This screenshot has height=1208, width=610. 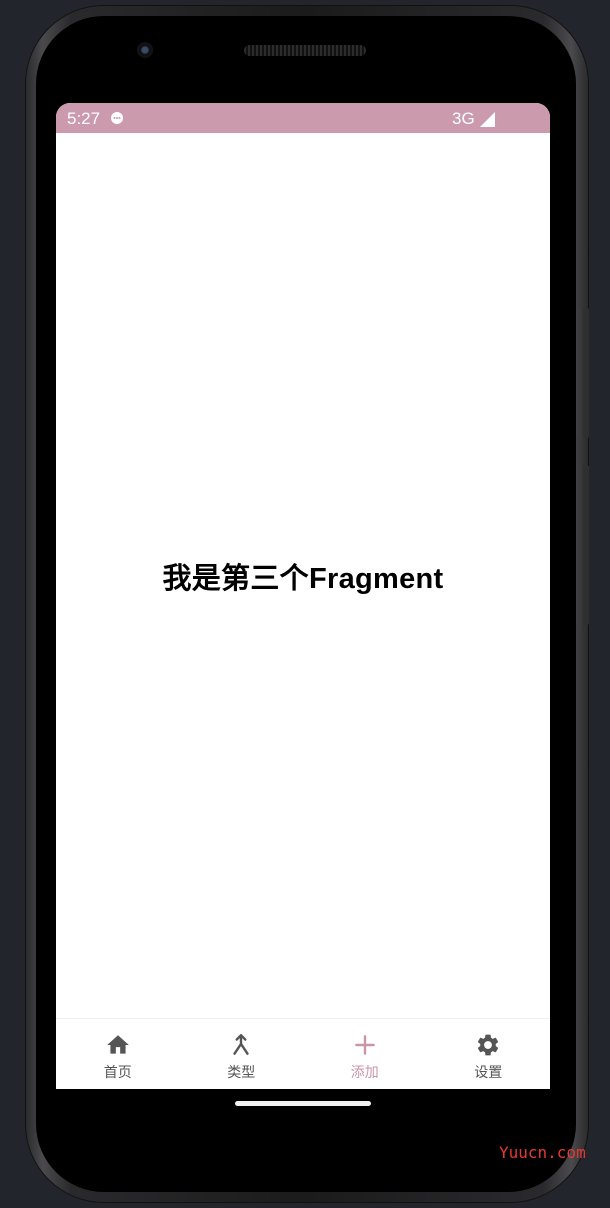 What do you see at coordinates (145, 50) in the screenshot?
I see `front-camera` at bounding box center [145, 50].